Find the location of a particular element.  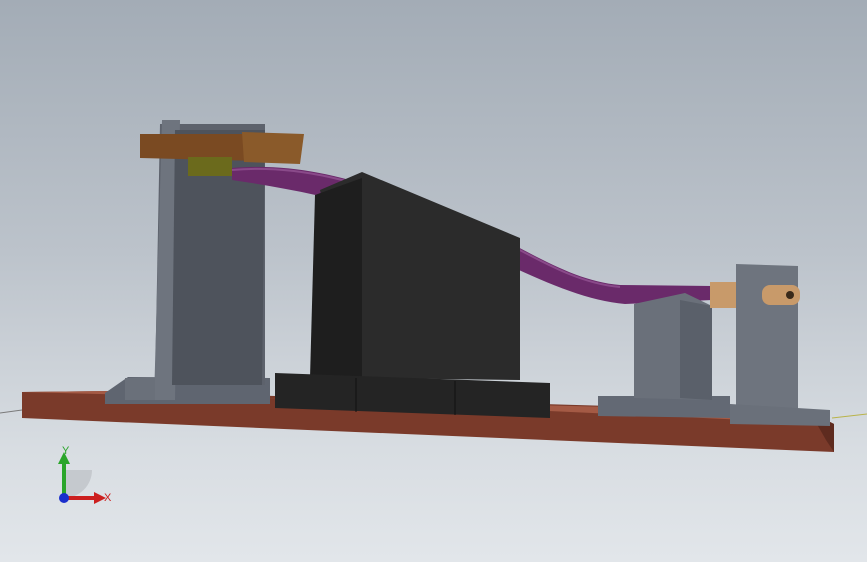

x-axis-label: X is located at coordinates (108, 498).